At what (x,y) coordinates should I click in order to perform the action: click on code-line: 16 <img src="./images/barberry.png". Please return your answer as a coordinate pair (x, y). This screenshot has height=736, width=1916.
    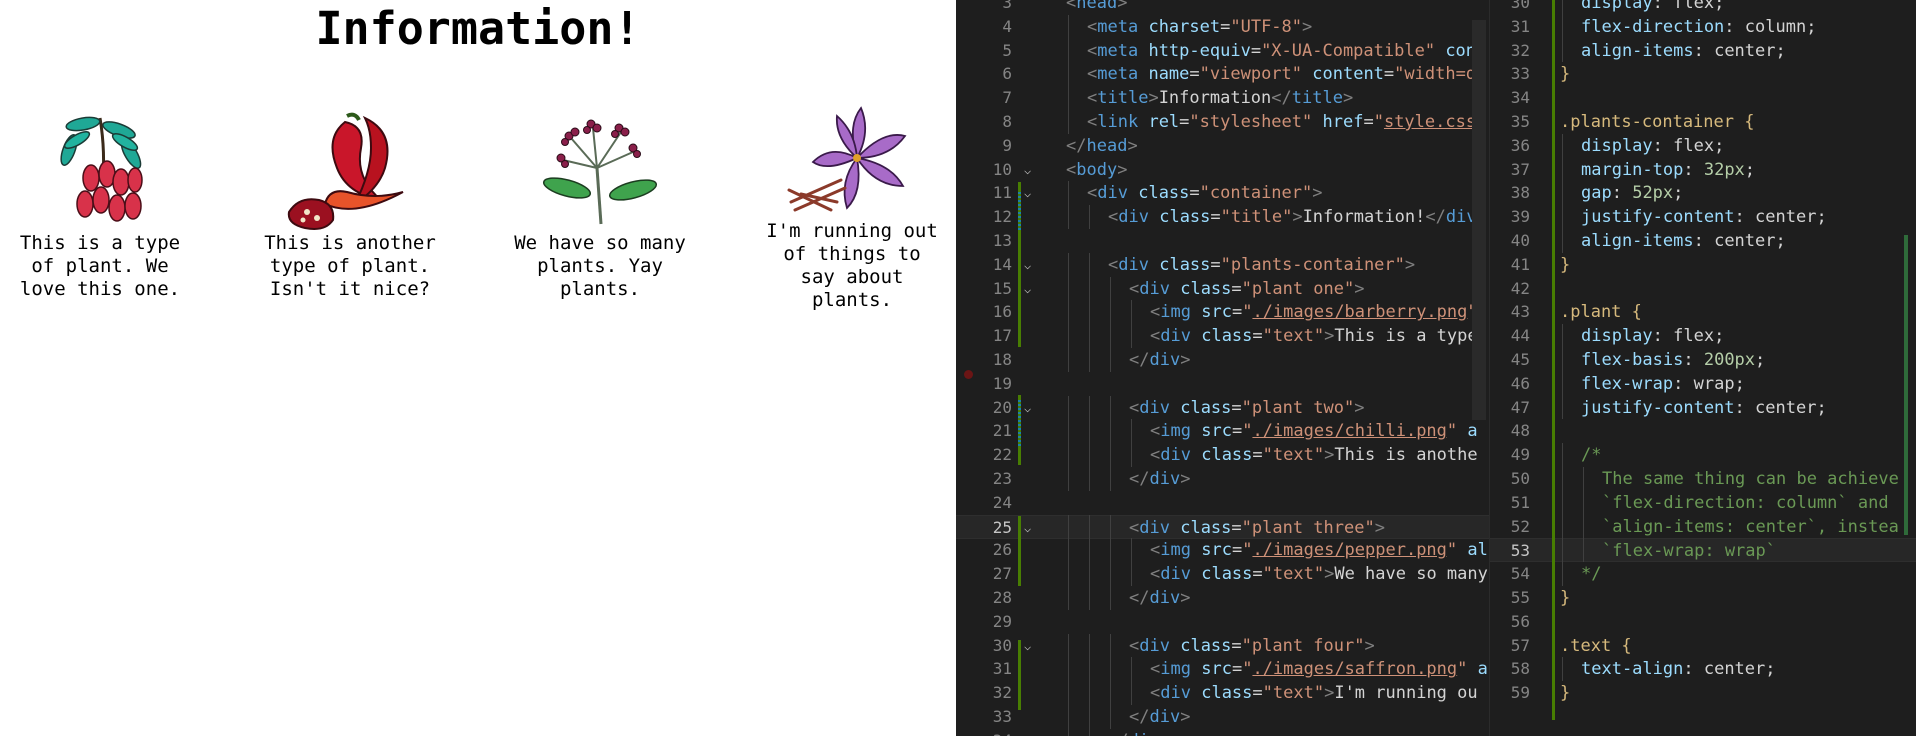
    Looking at the image, I should click on (1222, 312).